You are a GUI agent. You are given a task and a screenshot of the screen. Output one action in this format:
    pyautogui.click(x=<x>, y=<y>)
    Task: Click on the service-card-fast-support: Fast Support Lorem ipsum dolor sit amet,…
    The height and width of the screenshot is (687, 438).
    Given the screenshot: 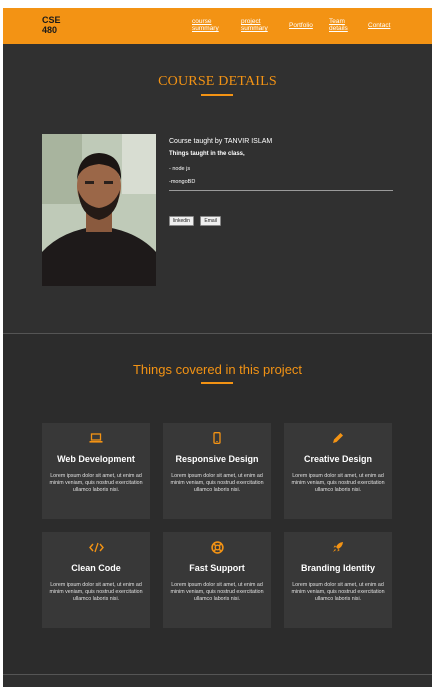 What is the action you would take?
    pyautogui.click(x=217, y=580)
    